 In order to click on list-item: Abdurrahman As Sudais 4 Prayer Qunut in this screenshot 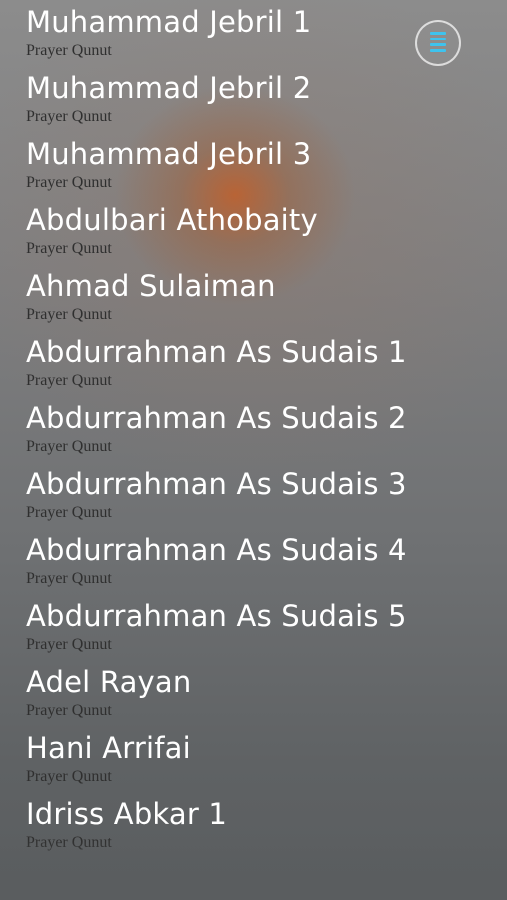, I will do `click(261, 561)`.